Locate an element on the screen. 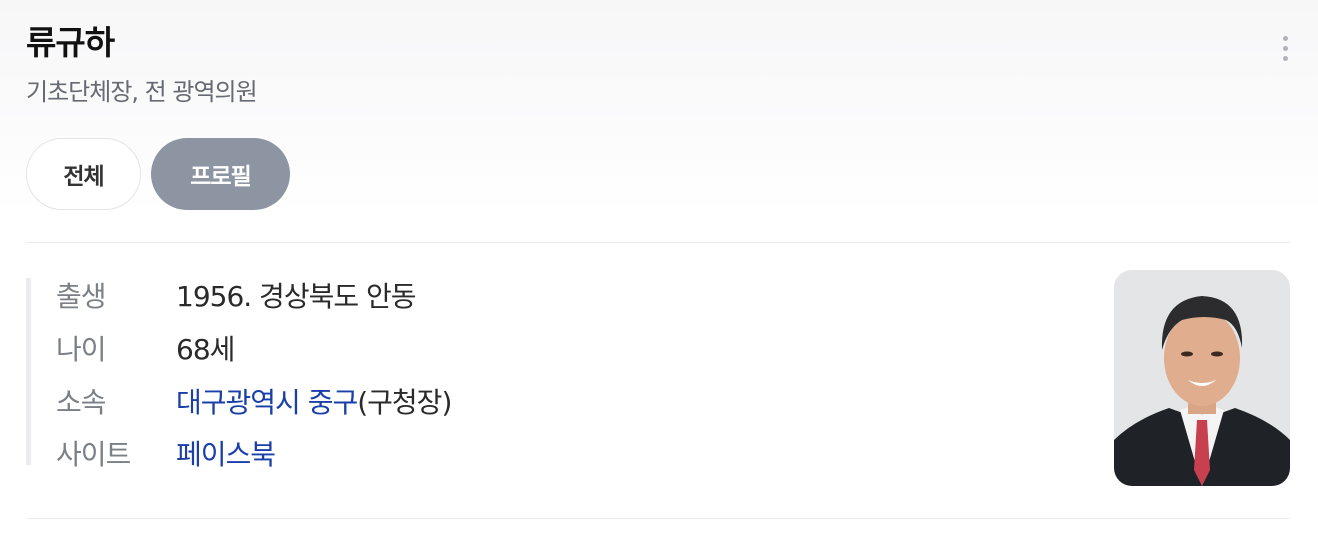 Image resolution: width=1318 pixels, height=536 pixels. facebook-link: 페이스북 is located at coordinates (226, 454).